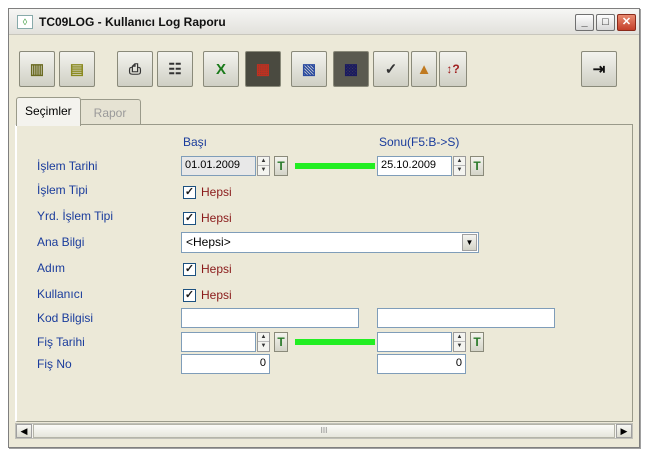 The image size is (649, 457). I want to click on fis-tarihi-end-spinner: ▲ ▼, so click(459, 342).